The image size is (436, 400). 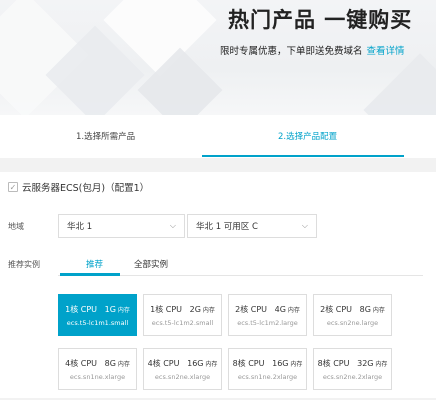 I want to click on instance-memory: 32G, so click(x=365, y=363).